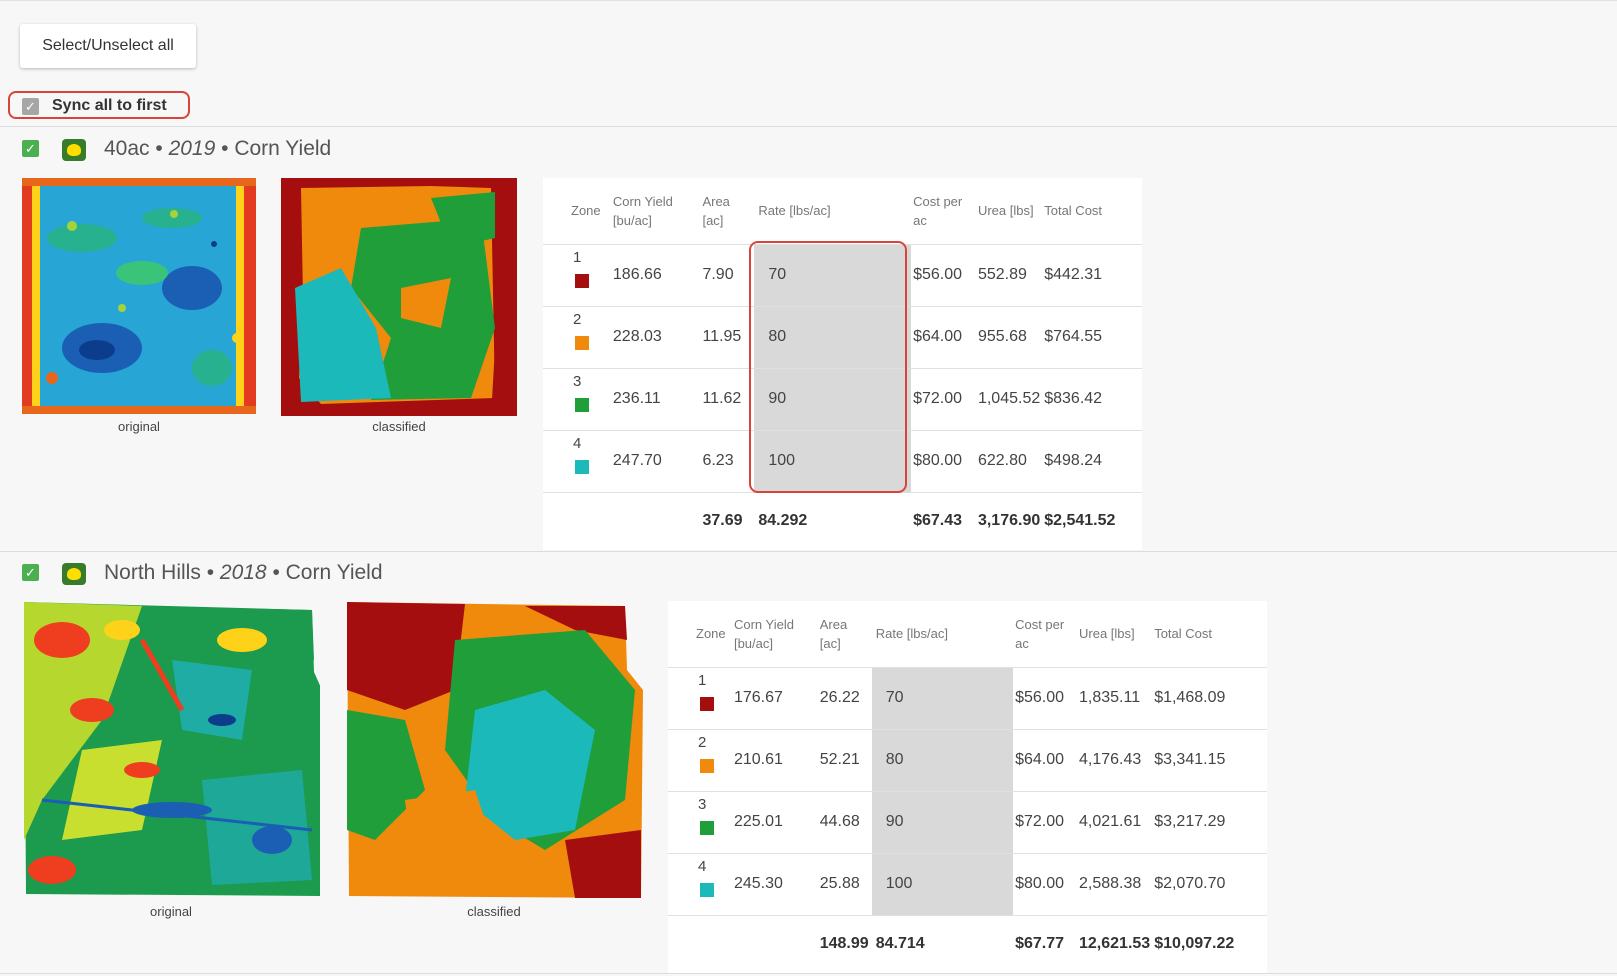 This screenshot has width=1617, height=976. What do you see at coordinates (833, 211) in the screenshot?
I see `col-rate: Rate [lbs/ac]` at bounding box center [833, 211].